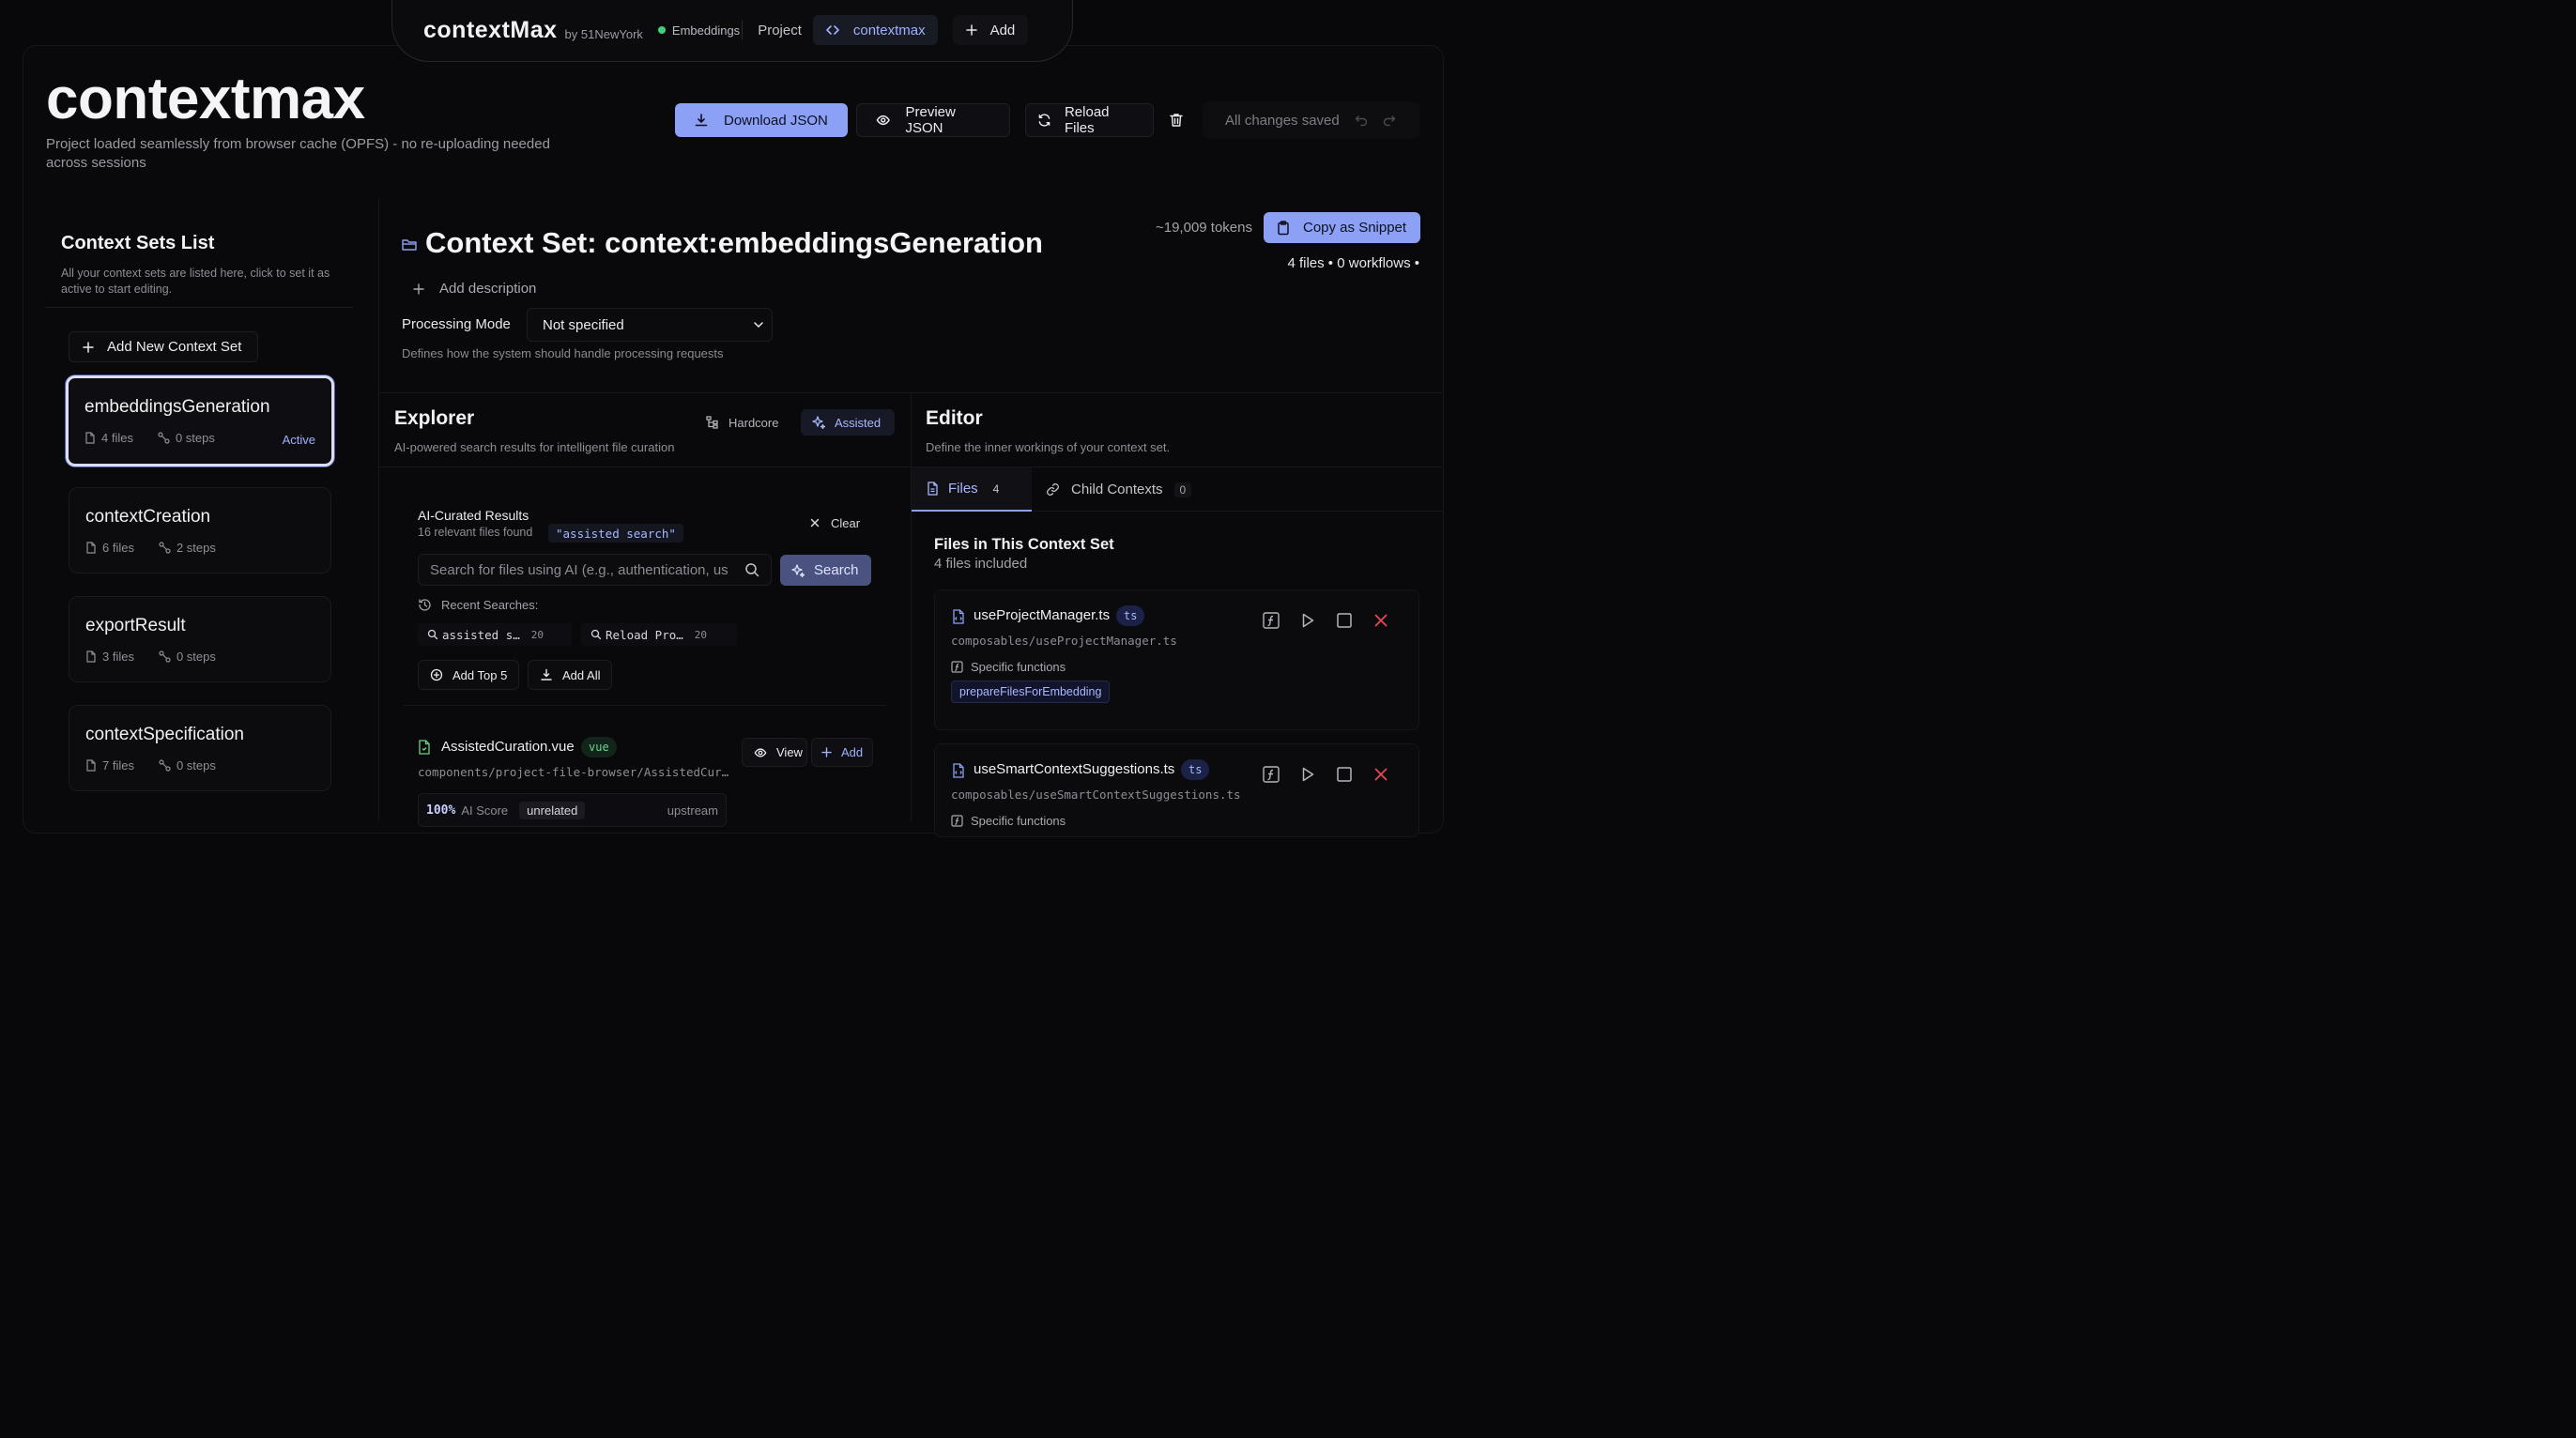  I want to click on specific-functions-label: Specific functions, so click(1018, 667).